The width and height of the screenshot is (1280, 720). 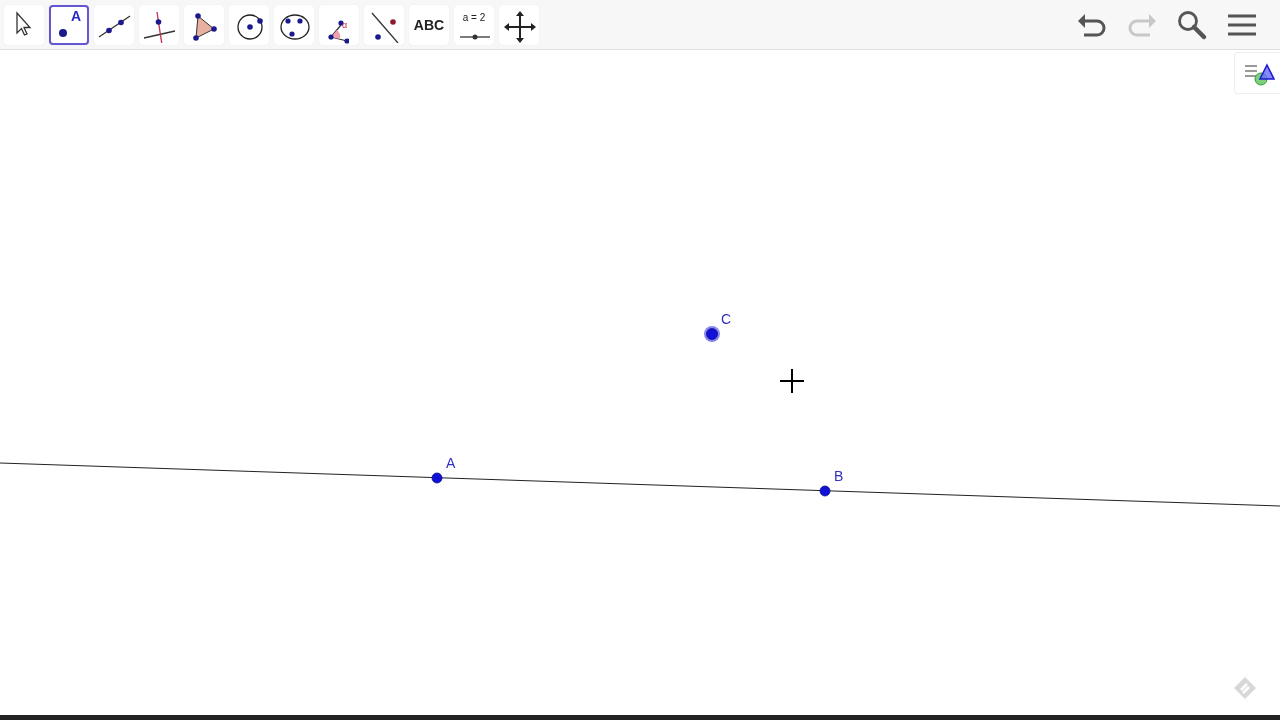 What do you see at coordinates (24, 24) in the screenshot?
I see `move-tool-button` at bounding box center [24, 24].